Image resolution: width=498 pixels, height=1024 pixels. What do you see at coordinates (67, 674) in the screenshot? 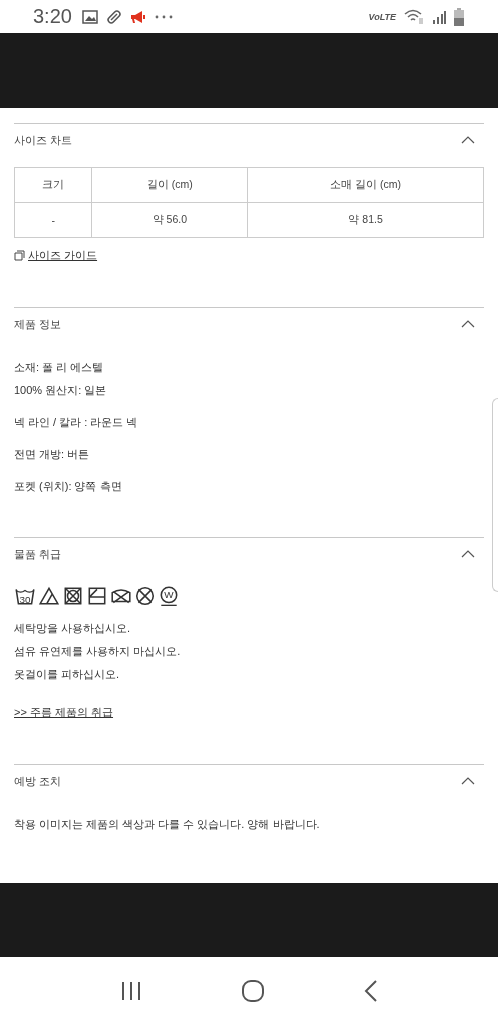
I see `info-text: 옷걸이를 피하십시오.` at bounding box center [67, 674].